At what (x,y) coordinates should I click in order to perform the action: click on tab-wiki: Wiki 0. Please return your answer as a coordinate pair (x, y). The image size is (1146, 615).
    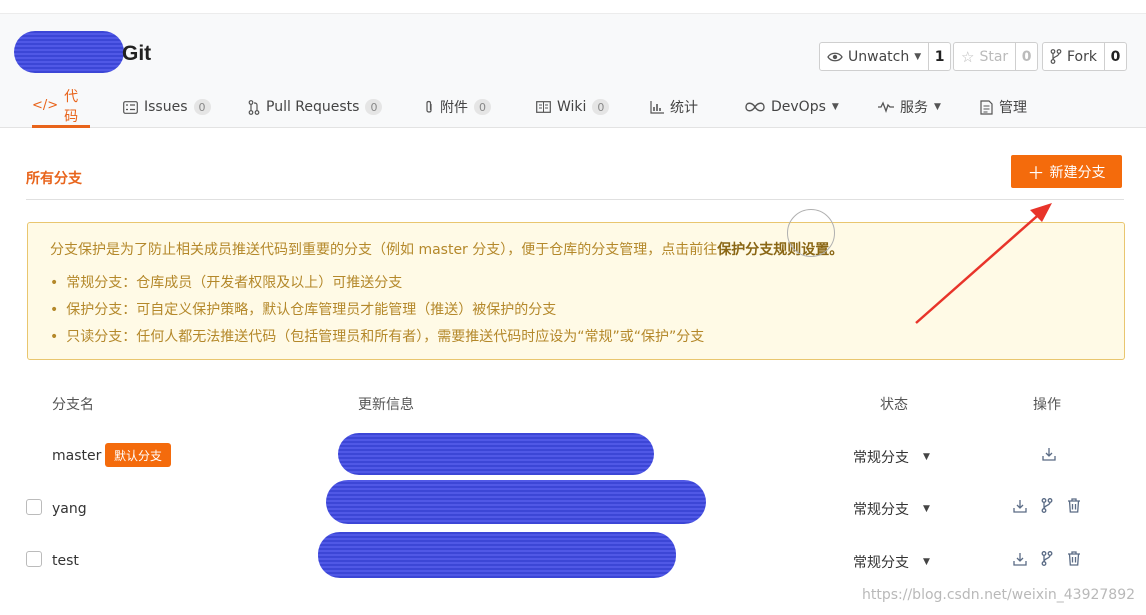
    Looking at the image, I should click on (573, 107).